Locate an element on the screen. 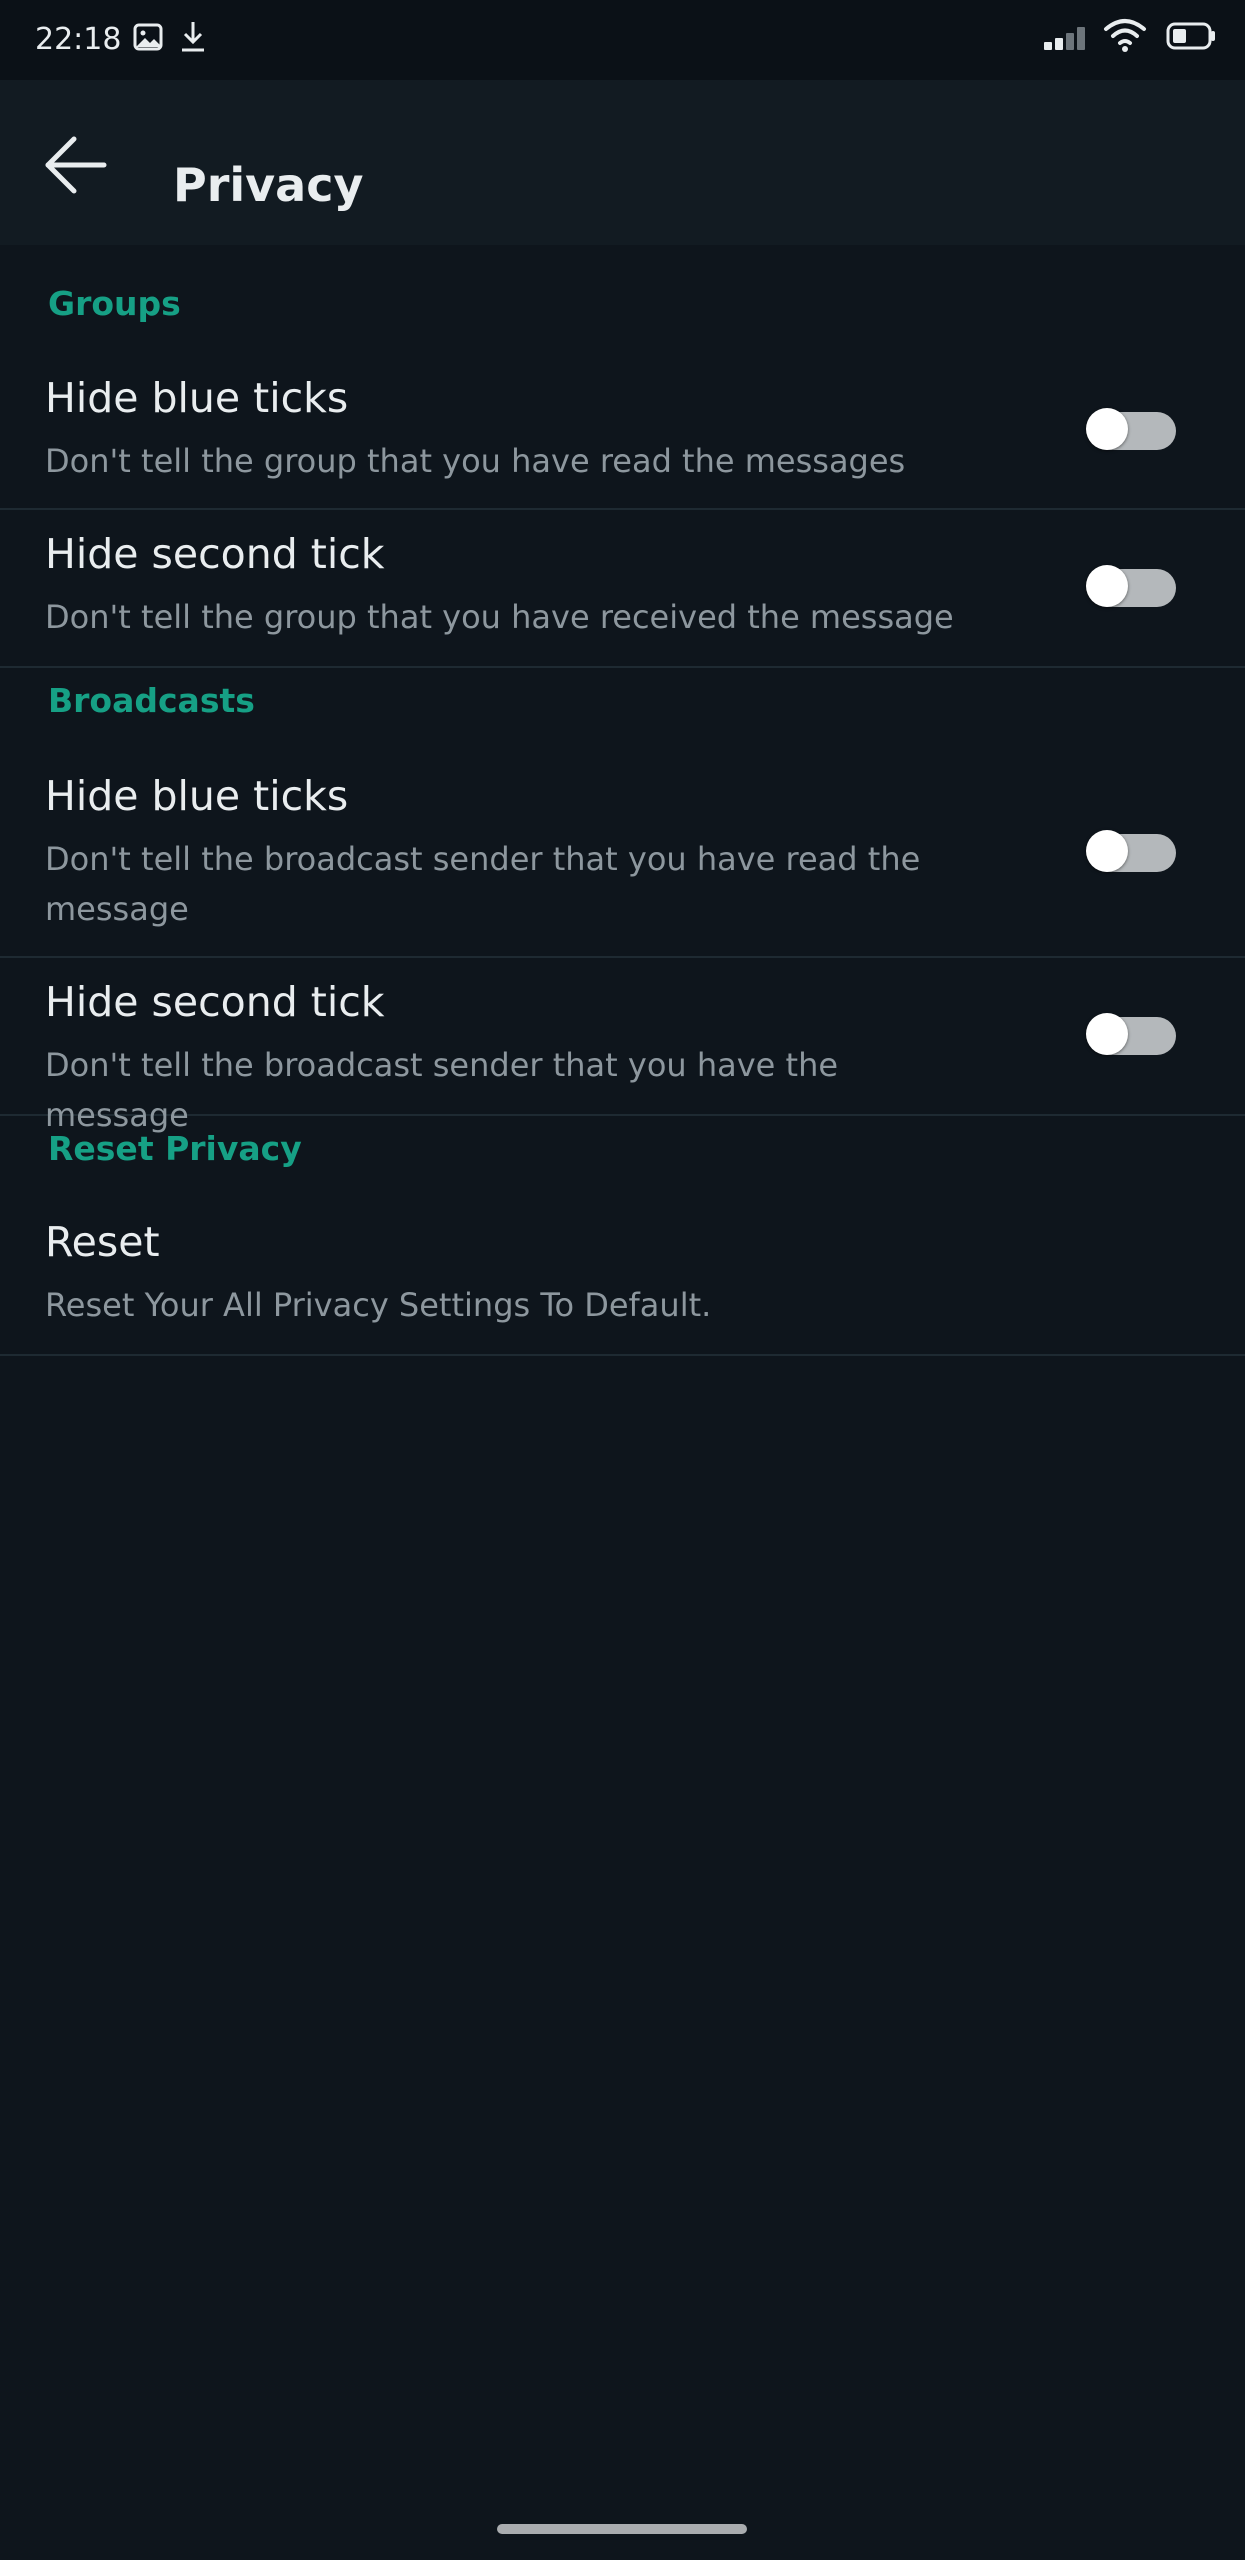 Image resolution: width=1245 pixels, height=2560 pixels. section-header-groups: Groups is located at coordinates (114, 303).